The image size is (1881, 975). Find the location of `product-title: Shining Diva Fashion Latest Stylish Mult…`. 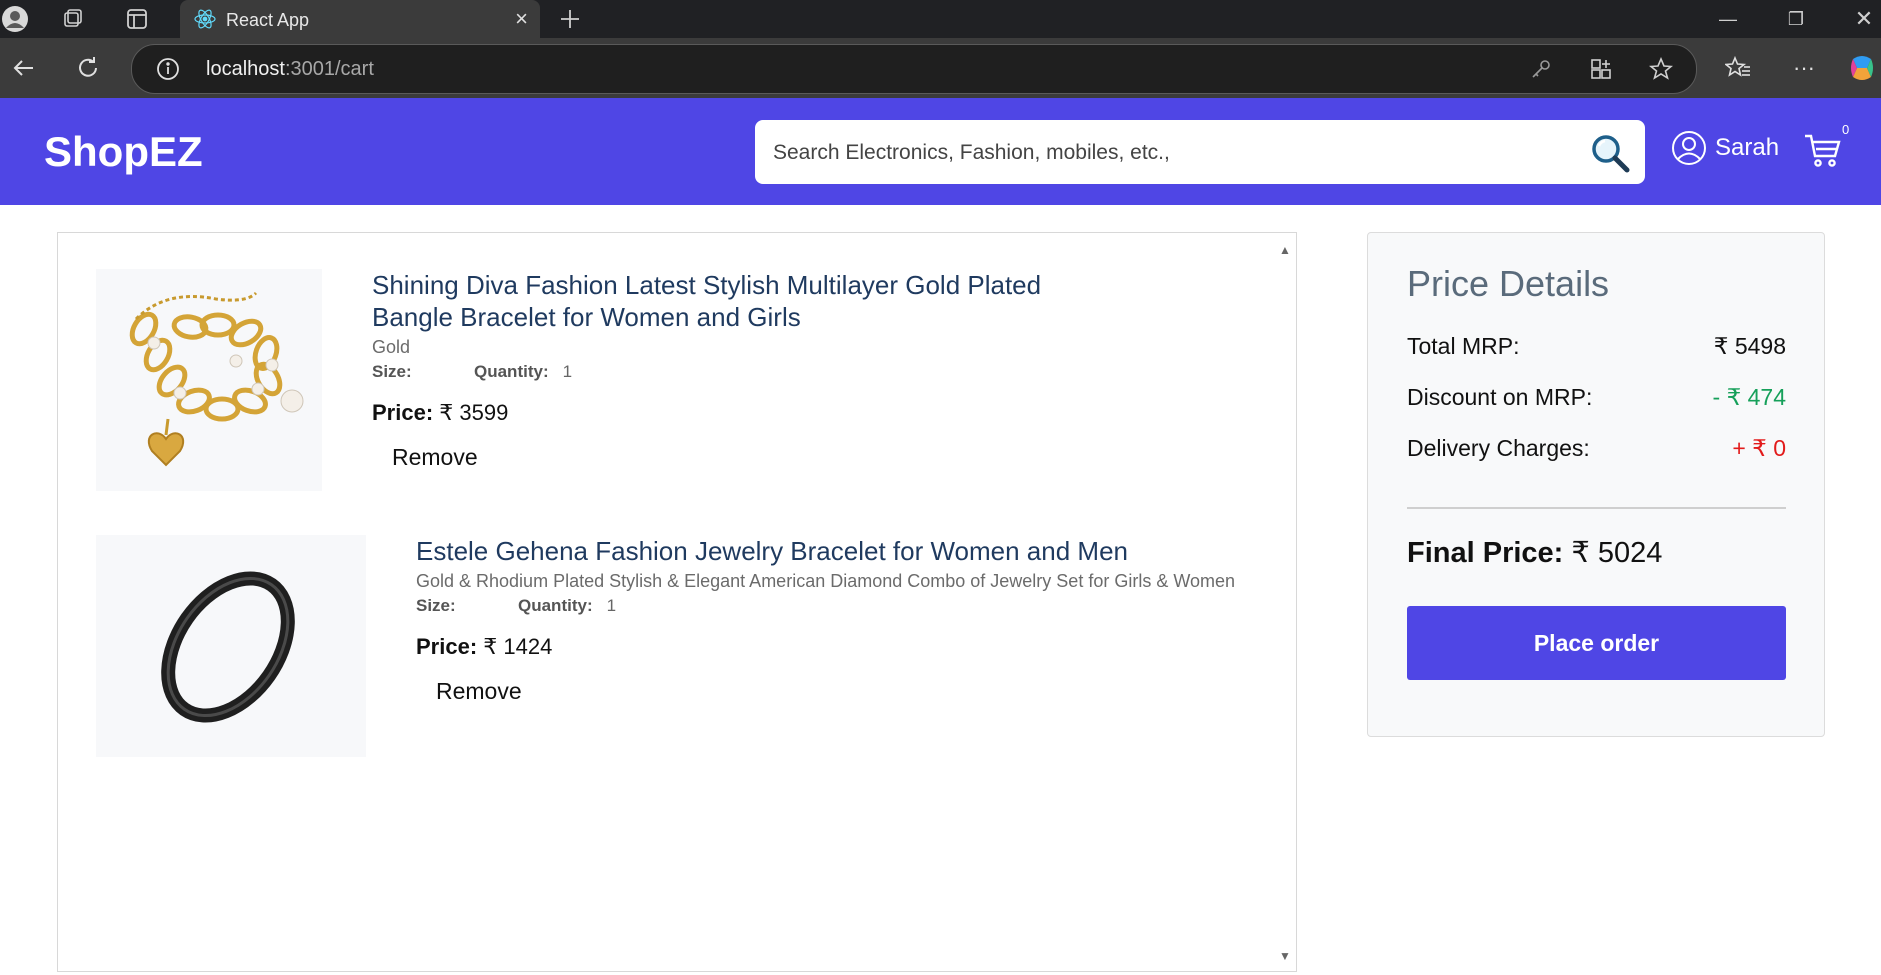

product-title: Shining Diva Fashion Latest Stylish Mult… is located at coordinates (732, 301).